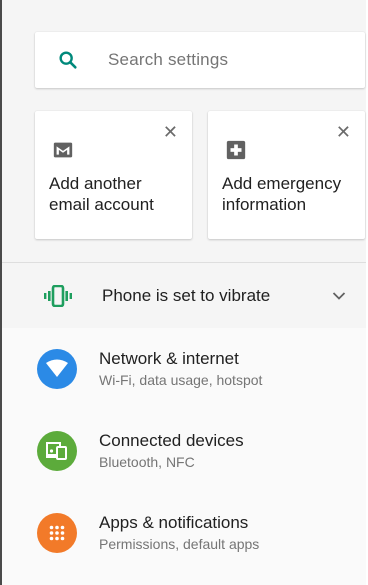 The width and height of the screenshot is (368, 585). I want to click on search-bar: Search settings, so click(200, 60).